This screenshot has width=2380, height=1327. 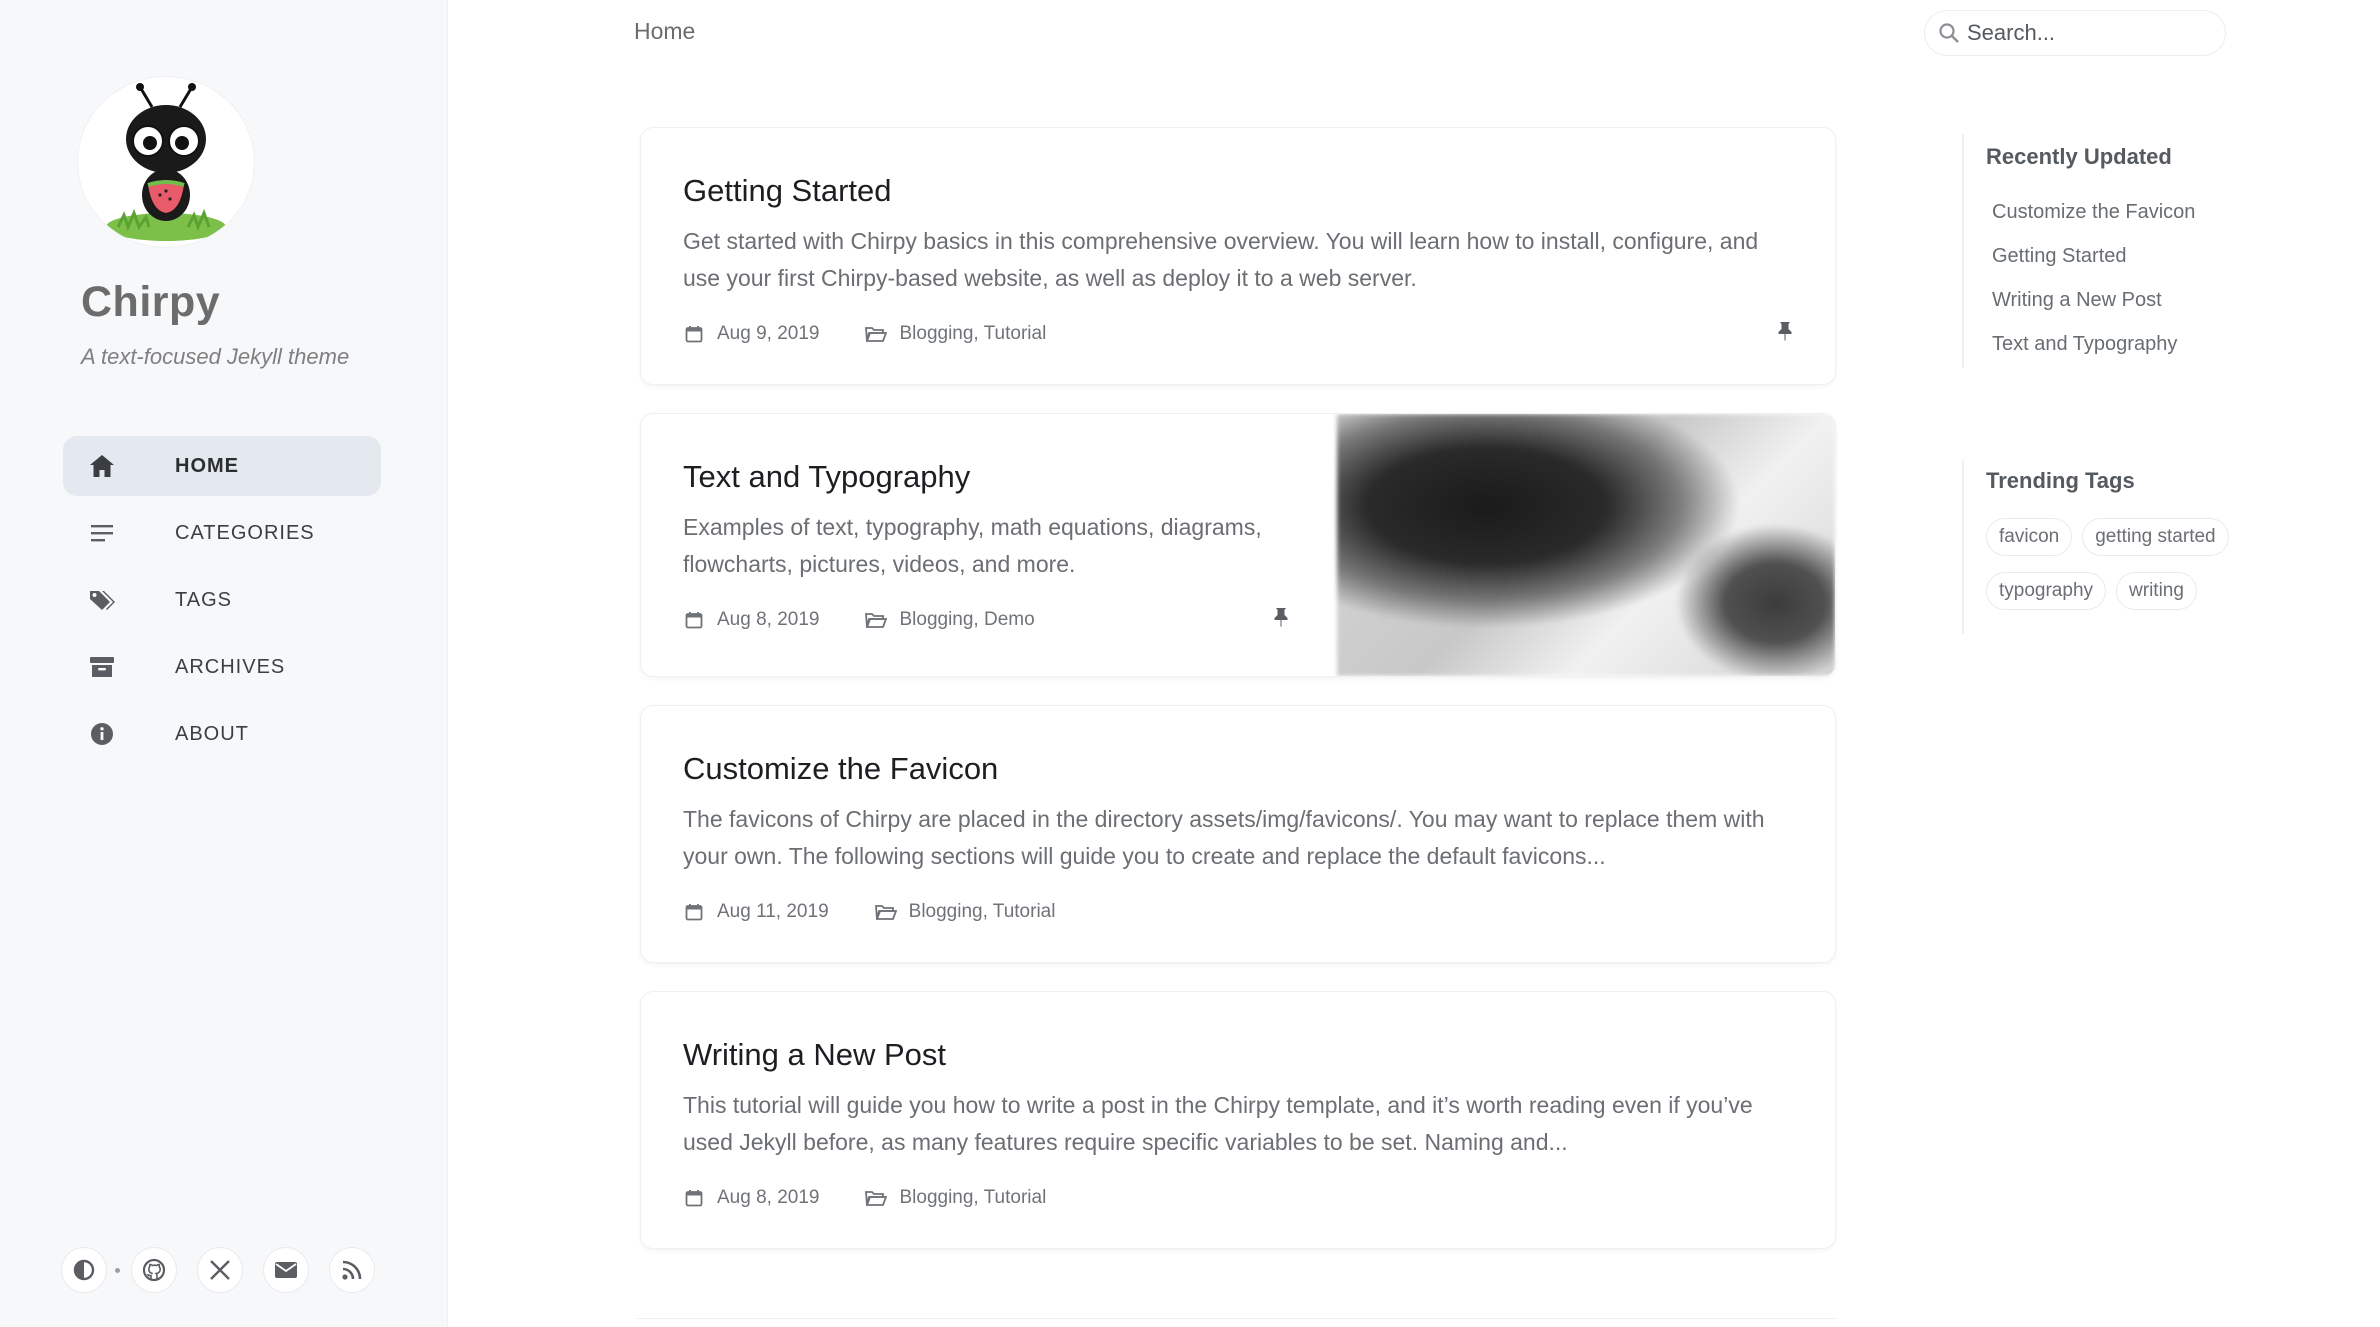 What do you see at coordinates (207, 465) in the screenshot?
I see `nav-label: HOME` at bounding box center [207, 465].